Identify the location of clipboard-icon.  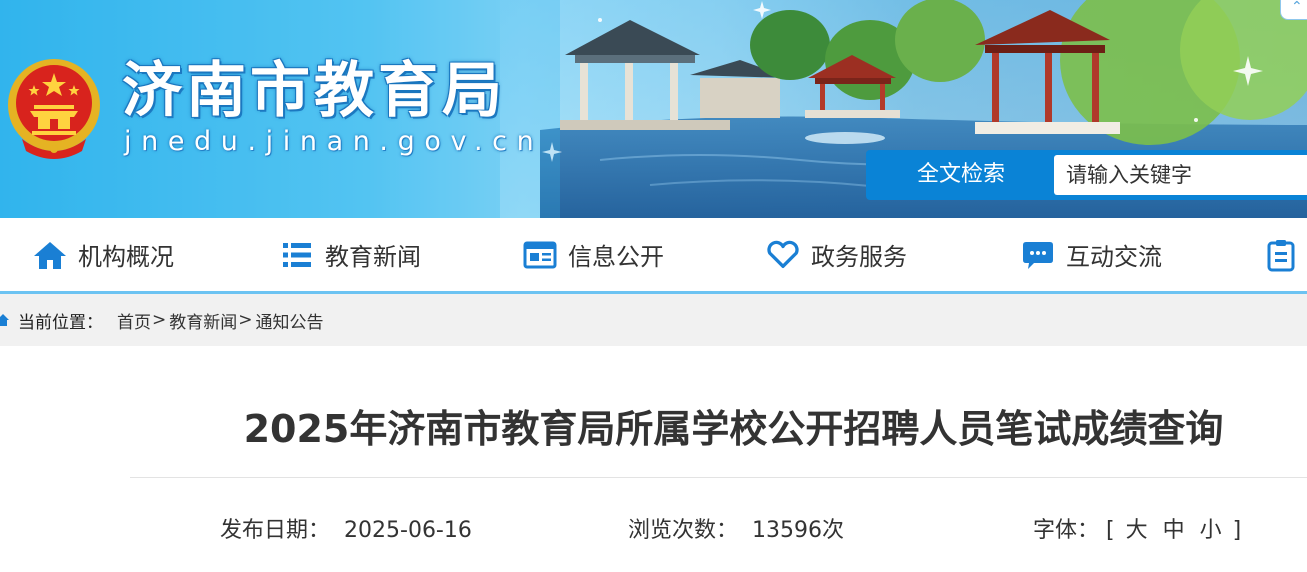
(1281, 255).